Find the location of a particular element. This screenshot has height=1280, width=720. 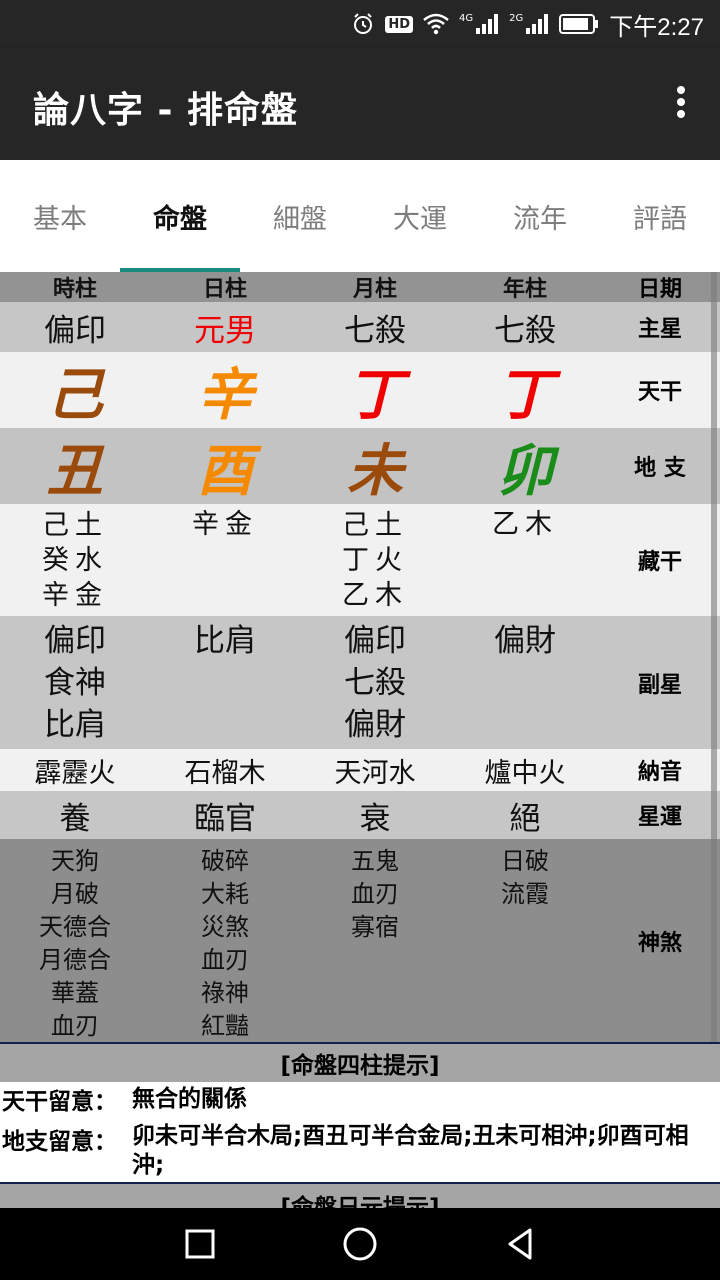

canggan-cell: 乙木 is located at coordinates (525, 560).